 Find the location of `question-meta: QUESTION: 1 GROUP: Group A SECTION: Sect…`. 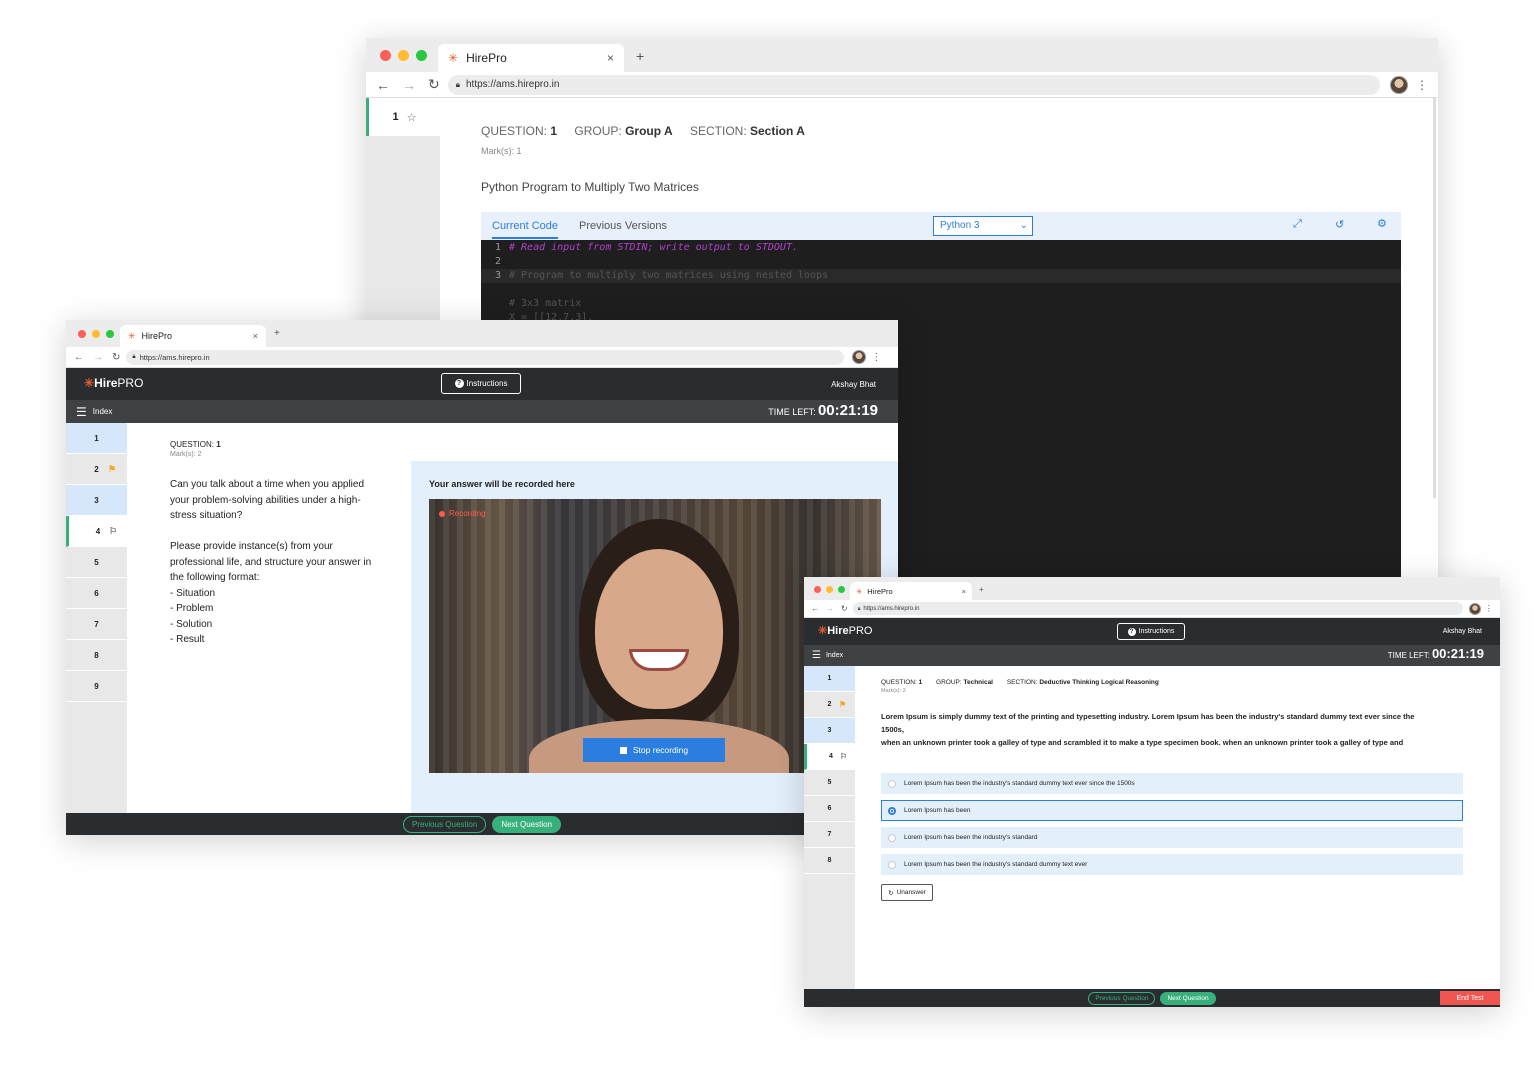

question-meta: QUESTION: 1 GROUP: Group A SECTION: Sect… is located at coordinates (643, 131).